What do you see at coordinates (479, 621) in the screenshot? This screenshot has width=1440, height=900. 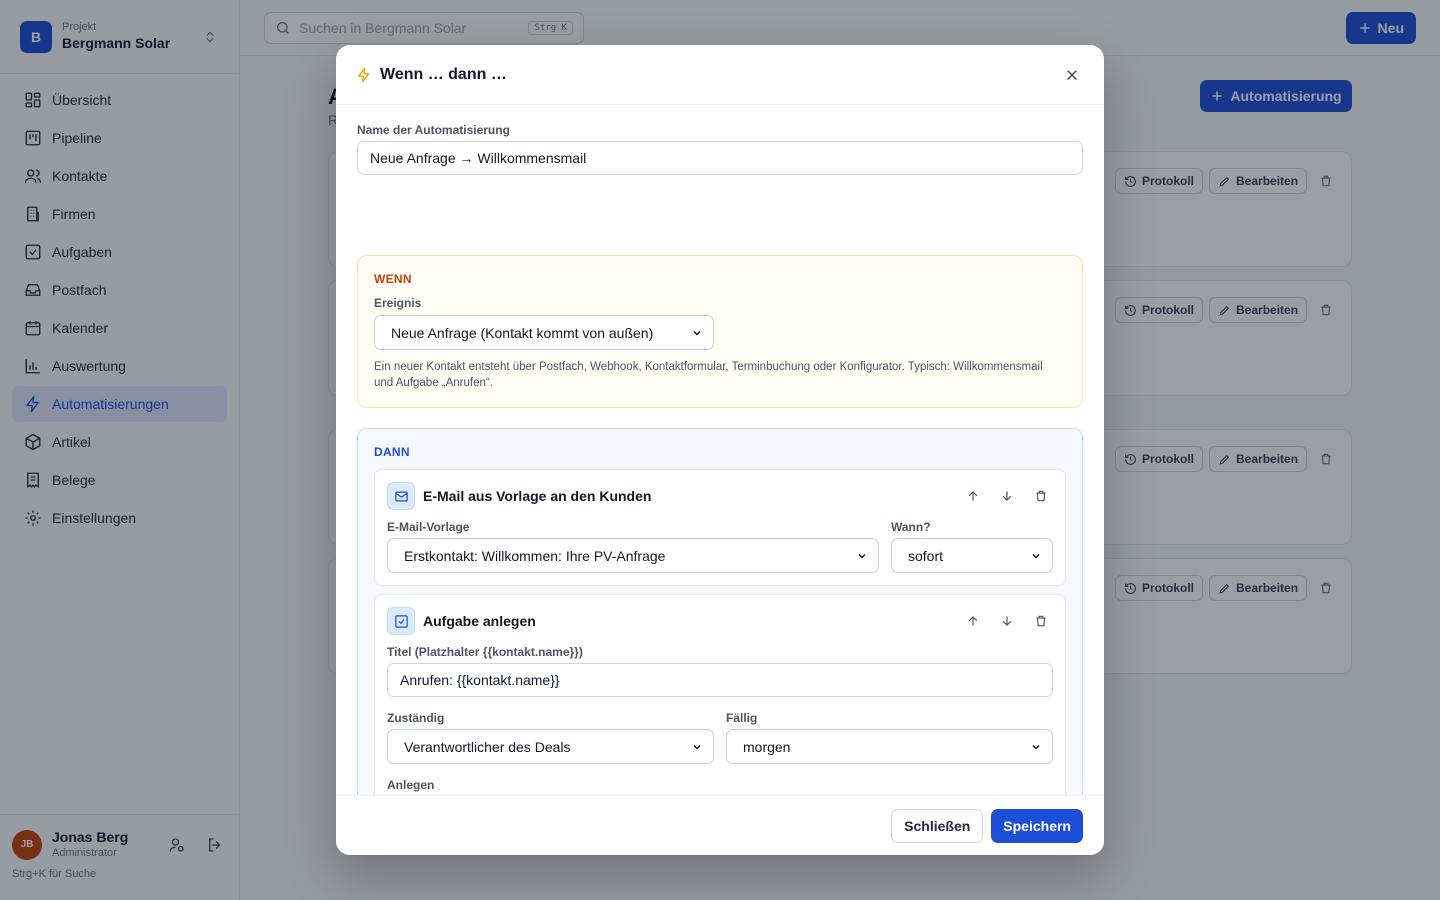 I see `action-title: Aufgabe anlegen` at bounding box center [479, 621].